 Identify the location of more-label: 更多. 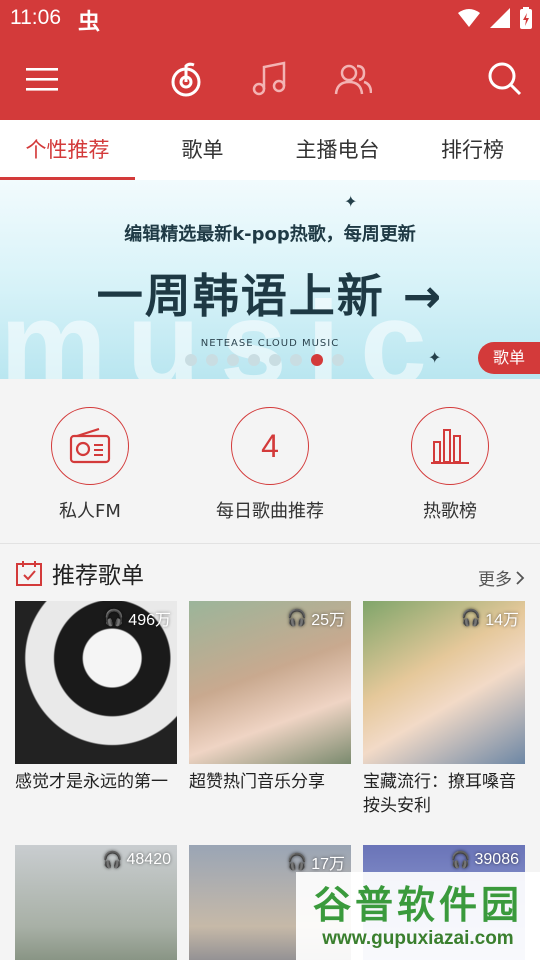
(495, 580).